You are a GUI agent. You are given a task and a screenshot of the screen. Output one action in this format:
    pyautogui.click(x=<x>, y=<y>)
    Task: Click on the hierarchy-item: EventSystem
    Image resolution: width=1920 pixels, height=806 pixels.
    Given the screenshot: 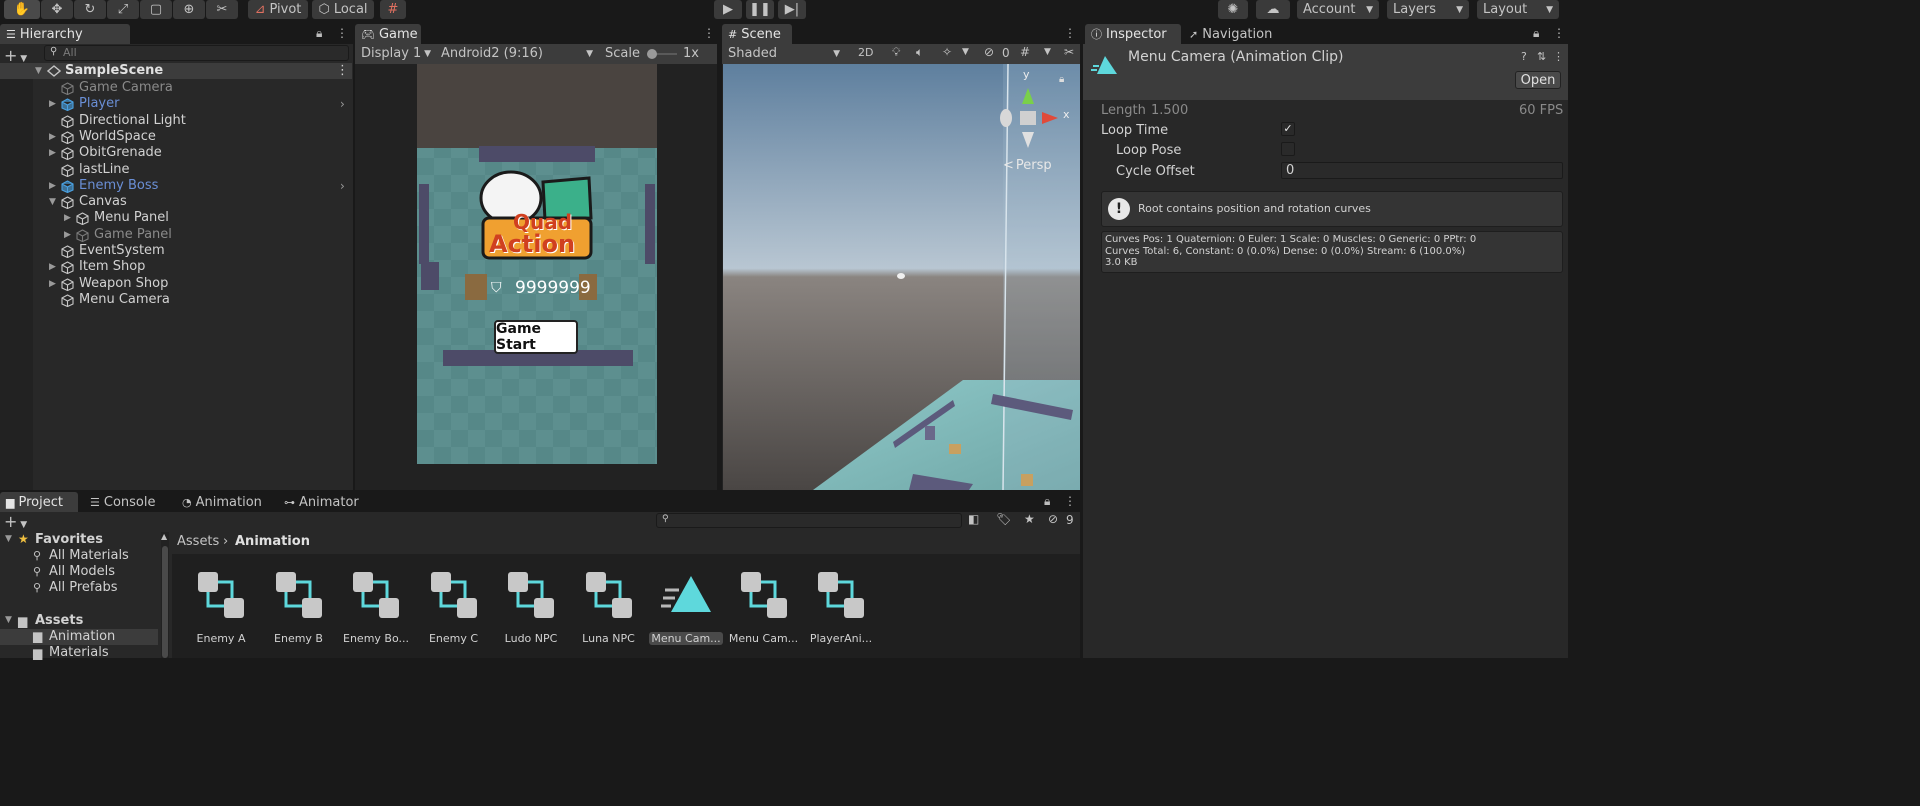 What is the action you would take?
    pyautogui.click(x=176, y=251)
    